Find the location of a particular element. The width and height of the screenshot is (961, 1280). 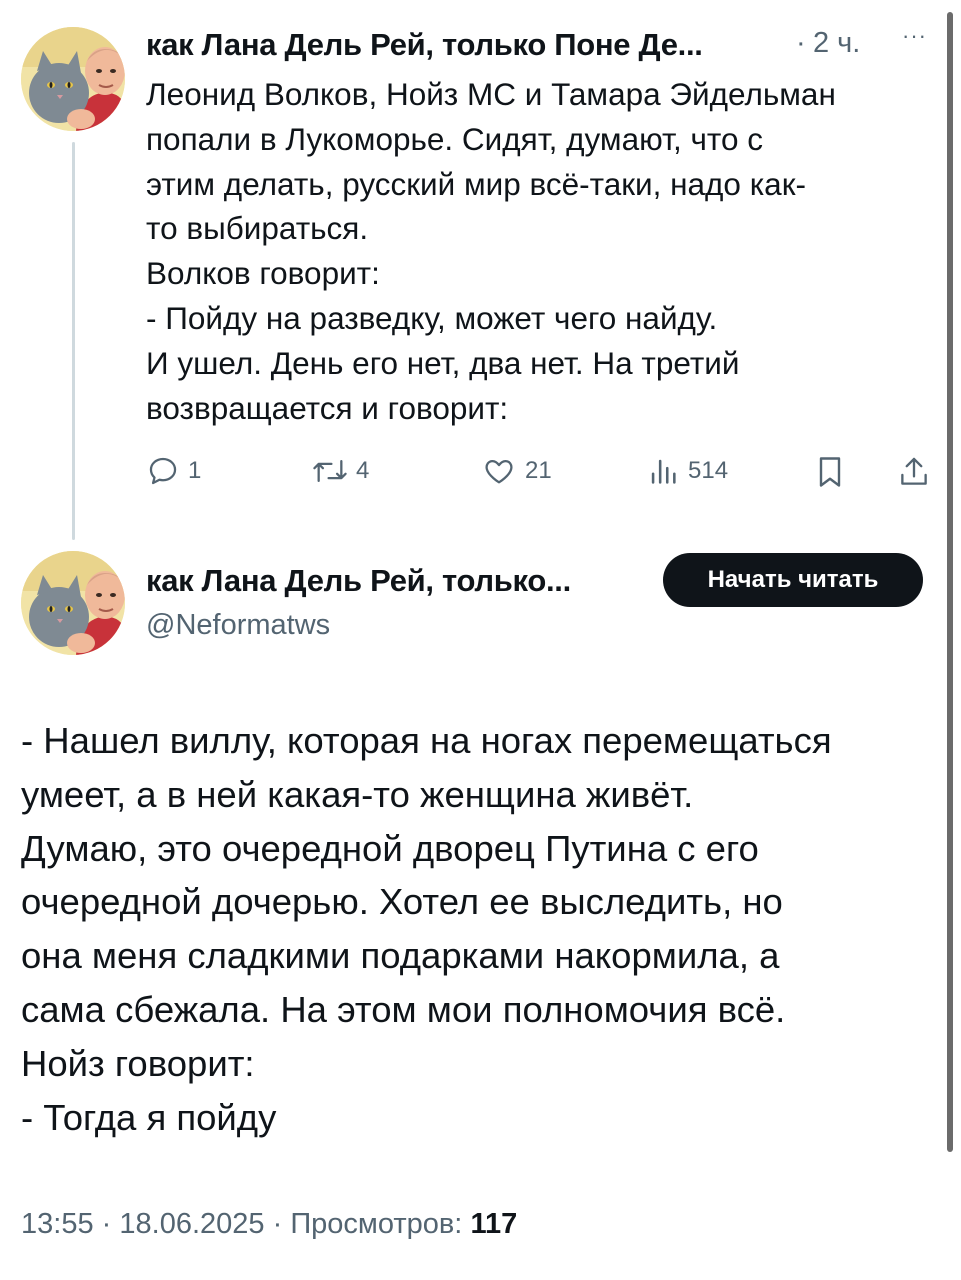

tweet-line: Думаю, это очередной дворец Путина с его is located at coordinates (390, 848).